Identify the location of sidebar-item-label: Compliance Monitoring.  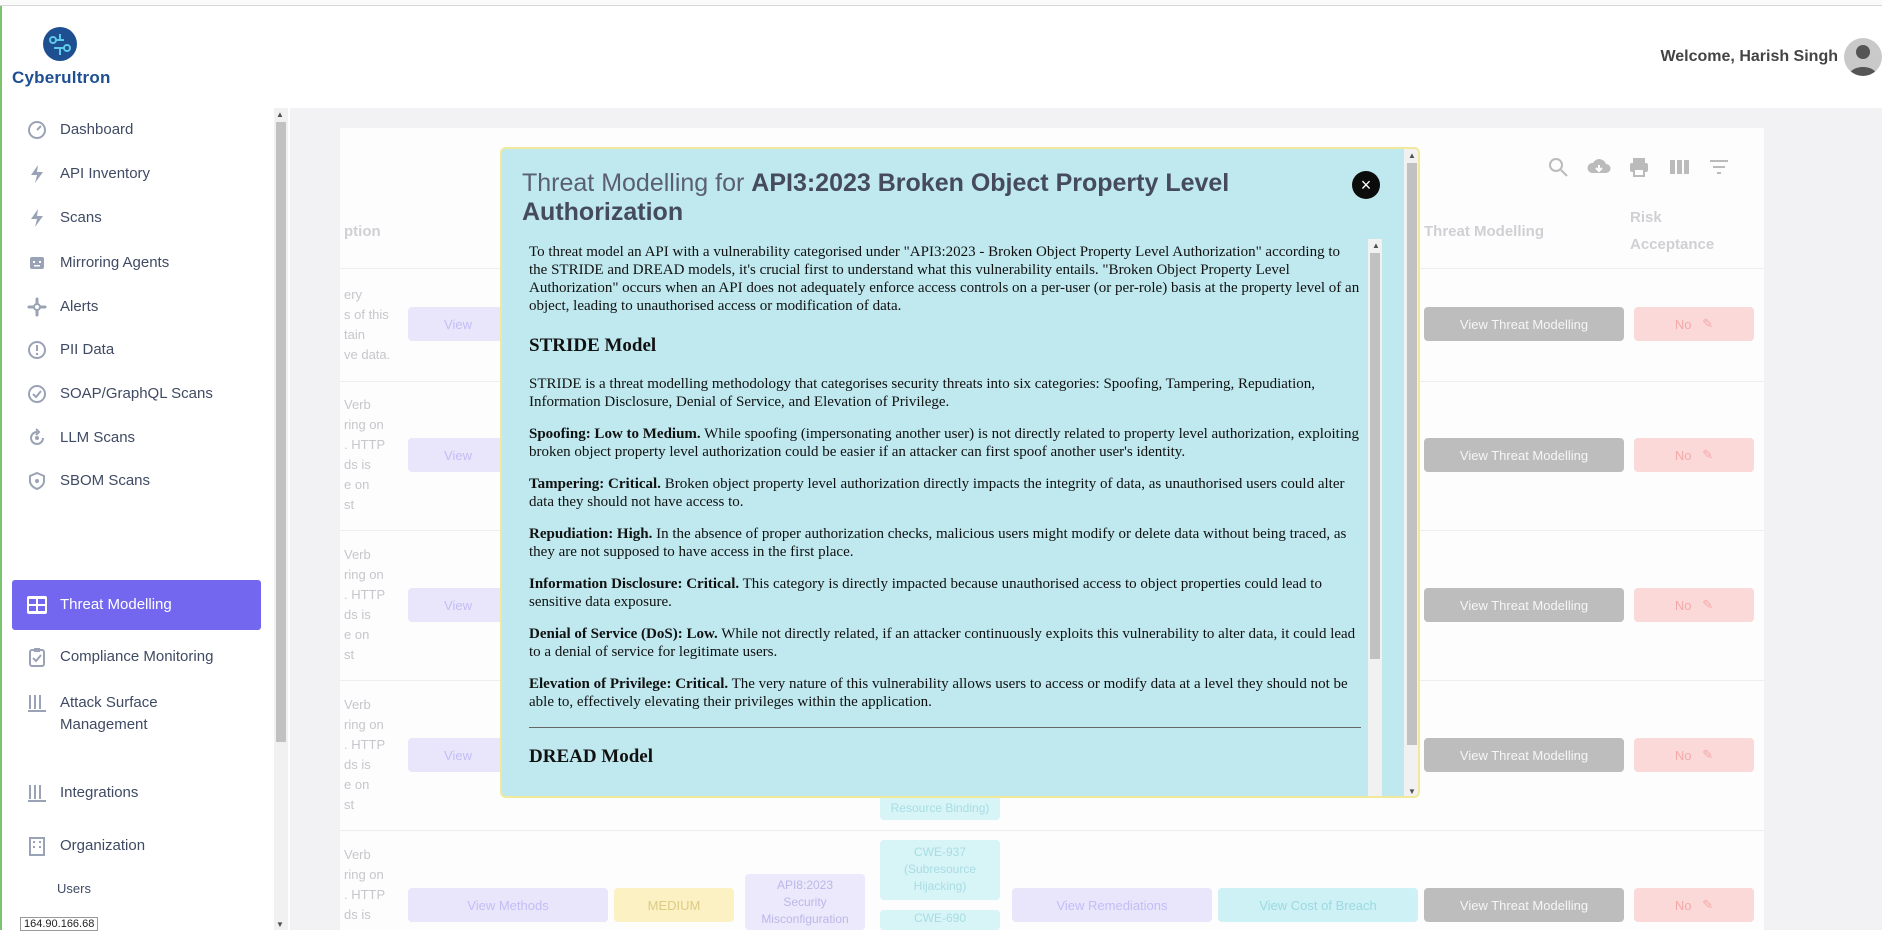
(137, 656).